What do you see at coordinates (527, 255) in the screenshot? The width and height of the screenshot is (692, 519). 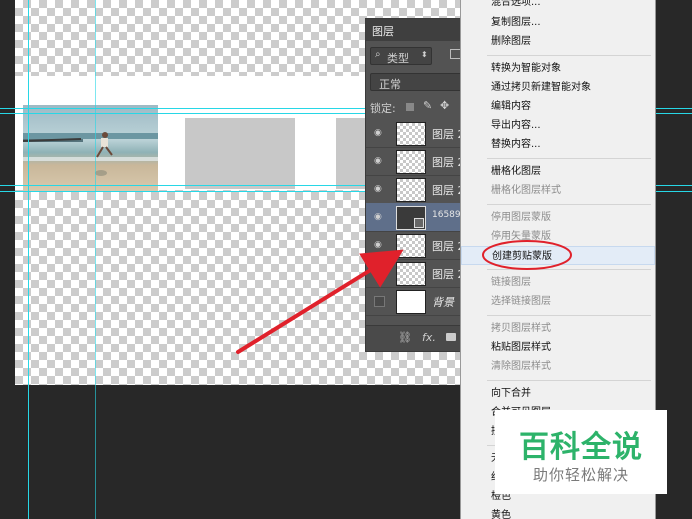 I see `red-highlight-ellipse` at bounding box center [527, 255].